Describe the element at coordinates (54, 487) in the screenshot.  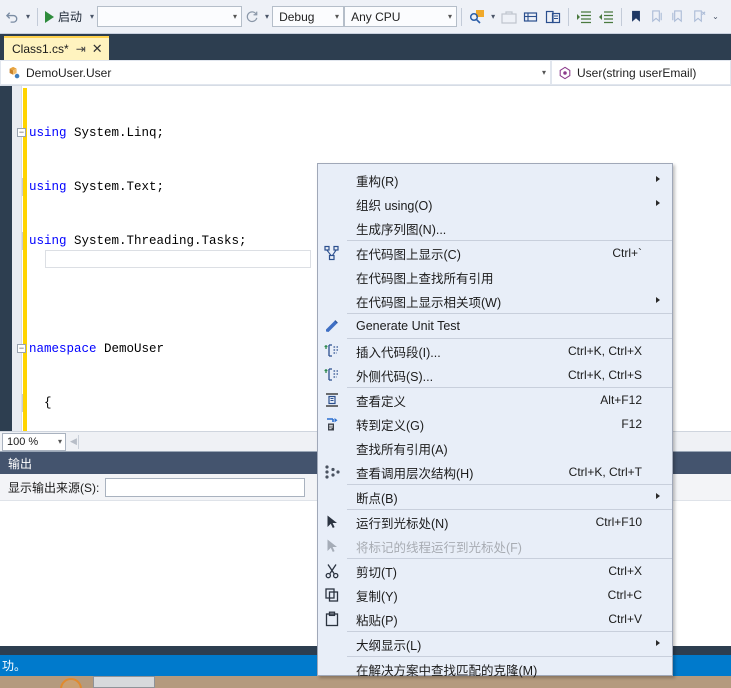
I see `output-source-label: 显示输出来源(S):` at that location.